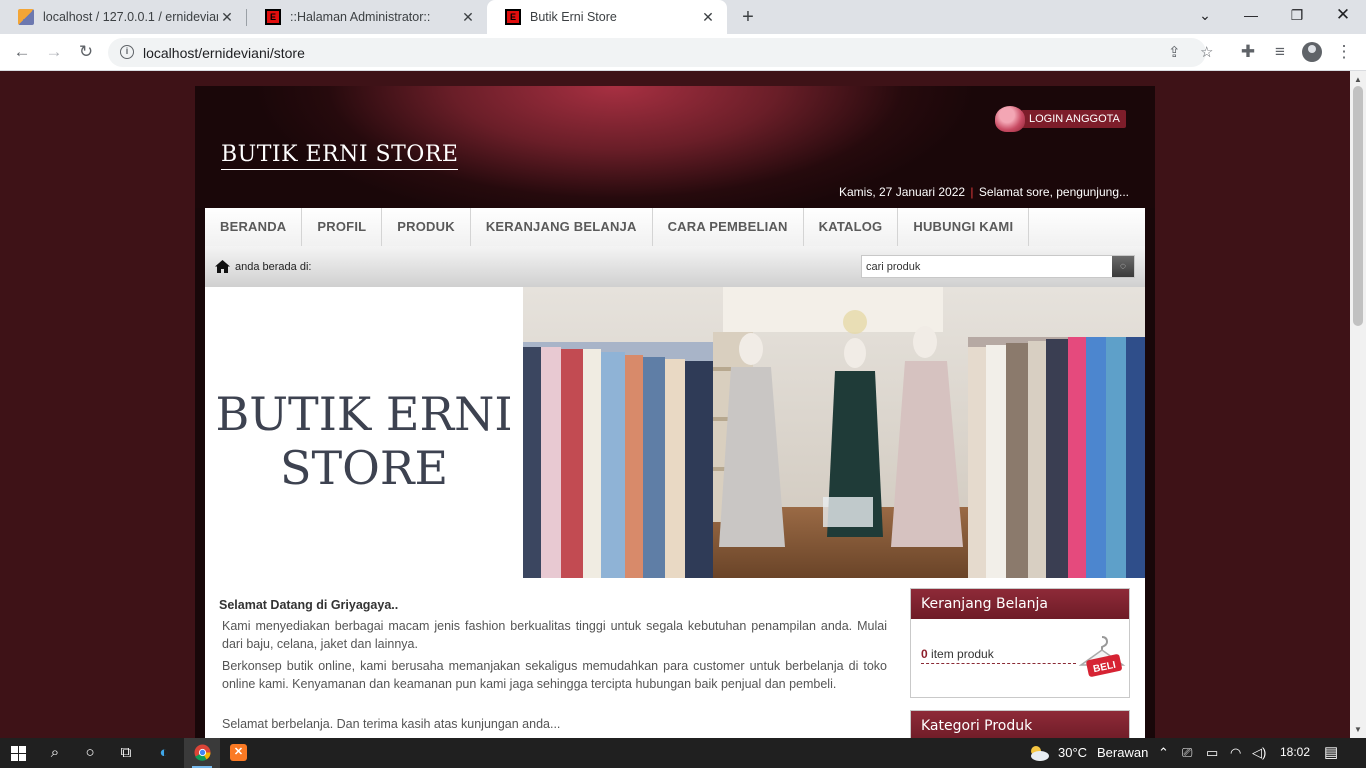  I want to click on edge-icon: ◐, so click(164, 753).